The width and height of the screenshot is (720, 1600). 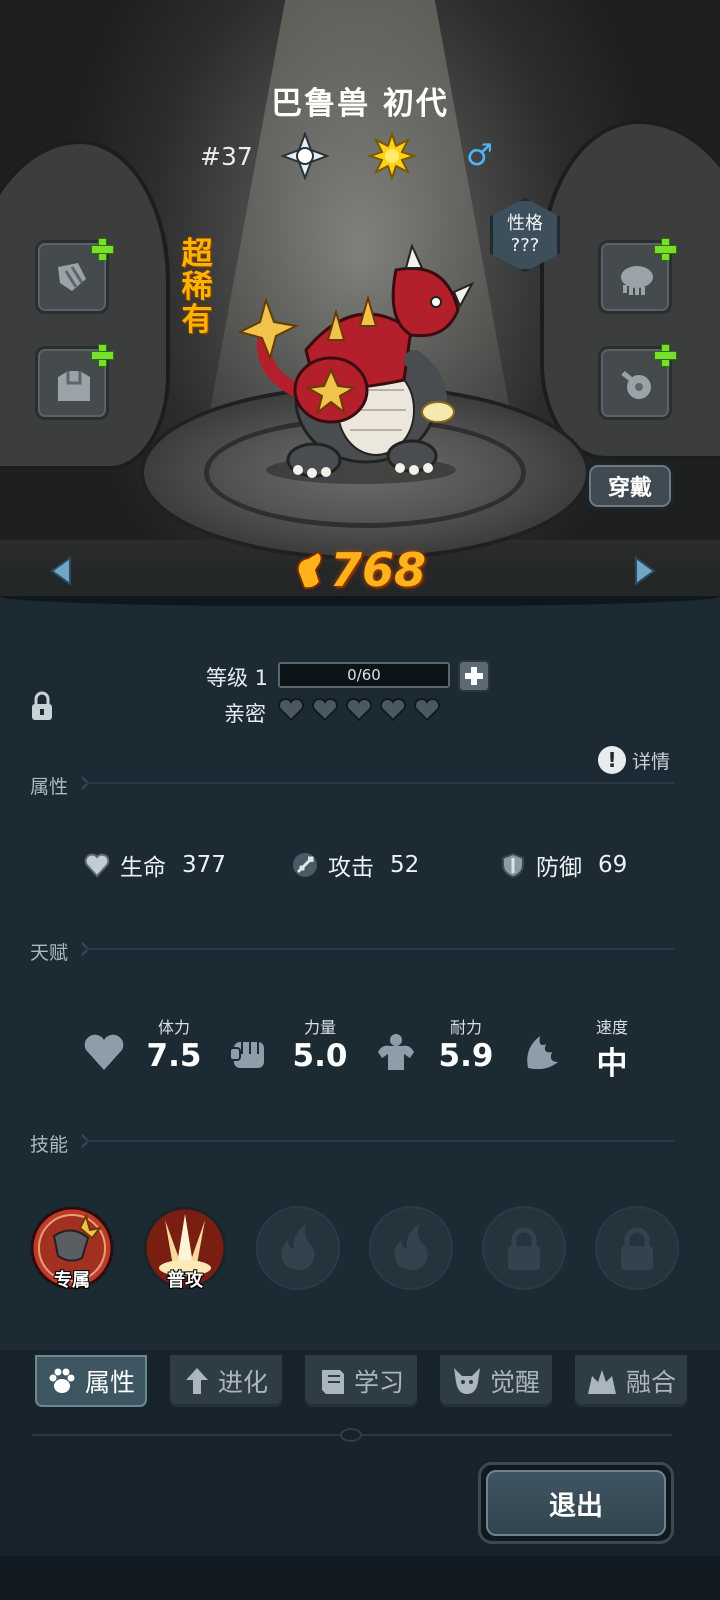 What do you see at coordinates (645, 571) in the screenshot?
I see `next-pet-arrow-icon` at bounding box center [645, 571].